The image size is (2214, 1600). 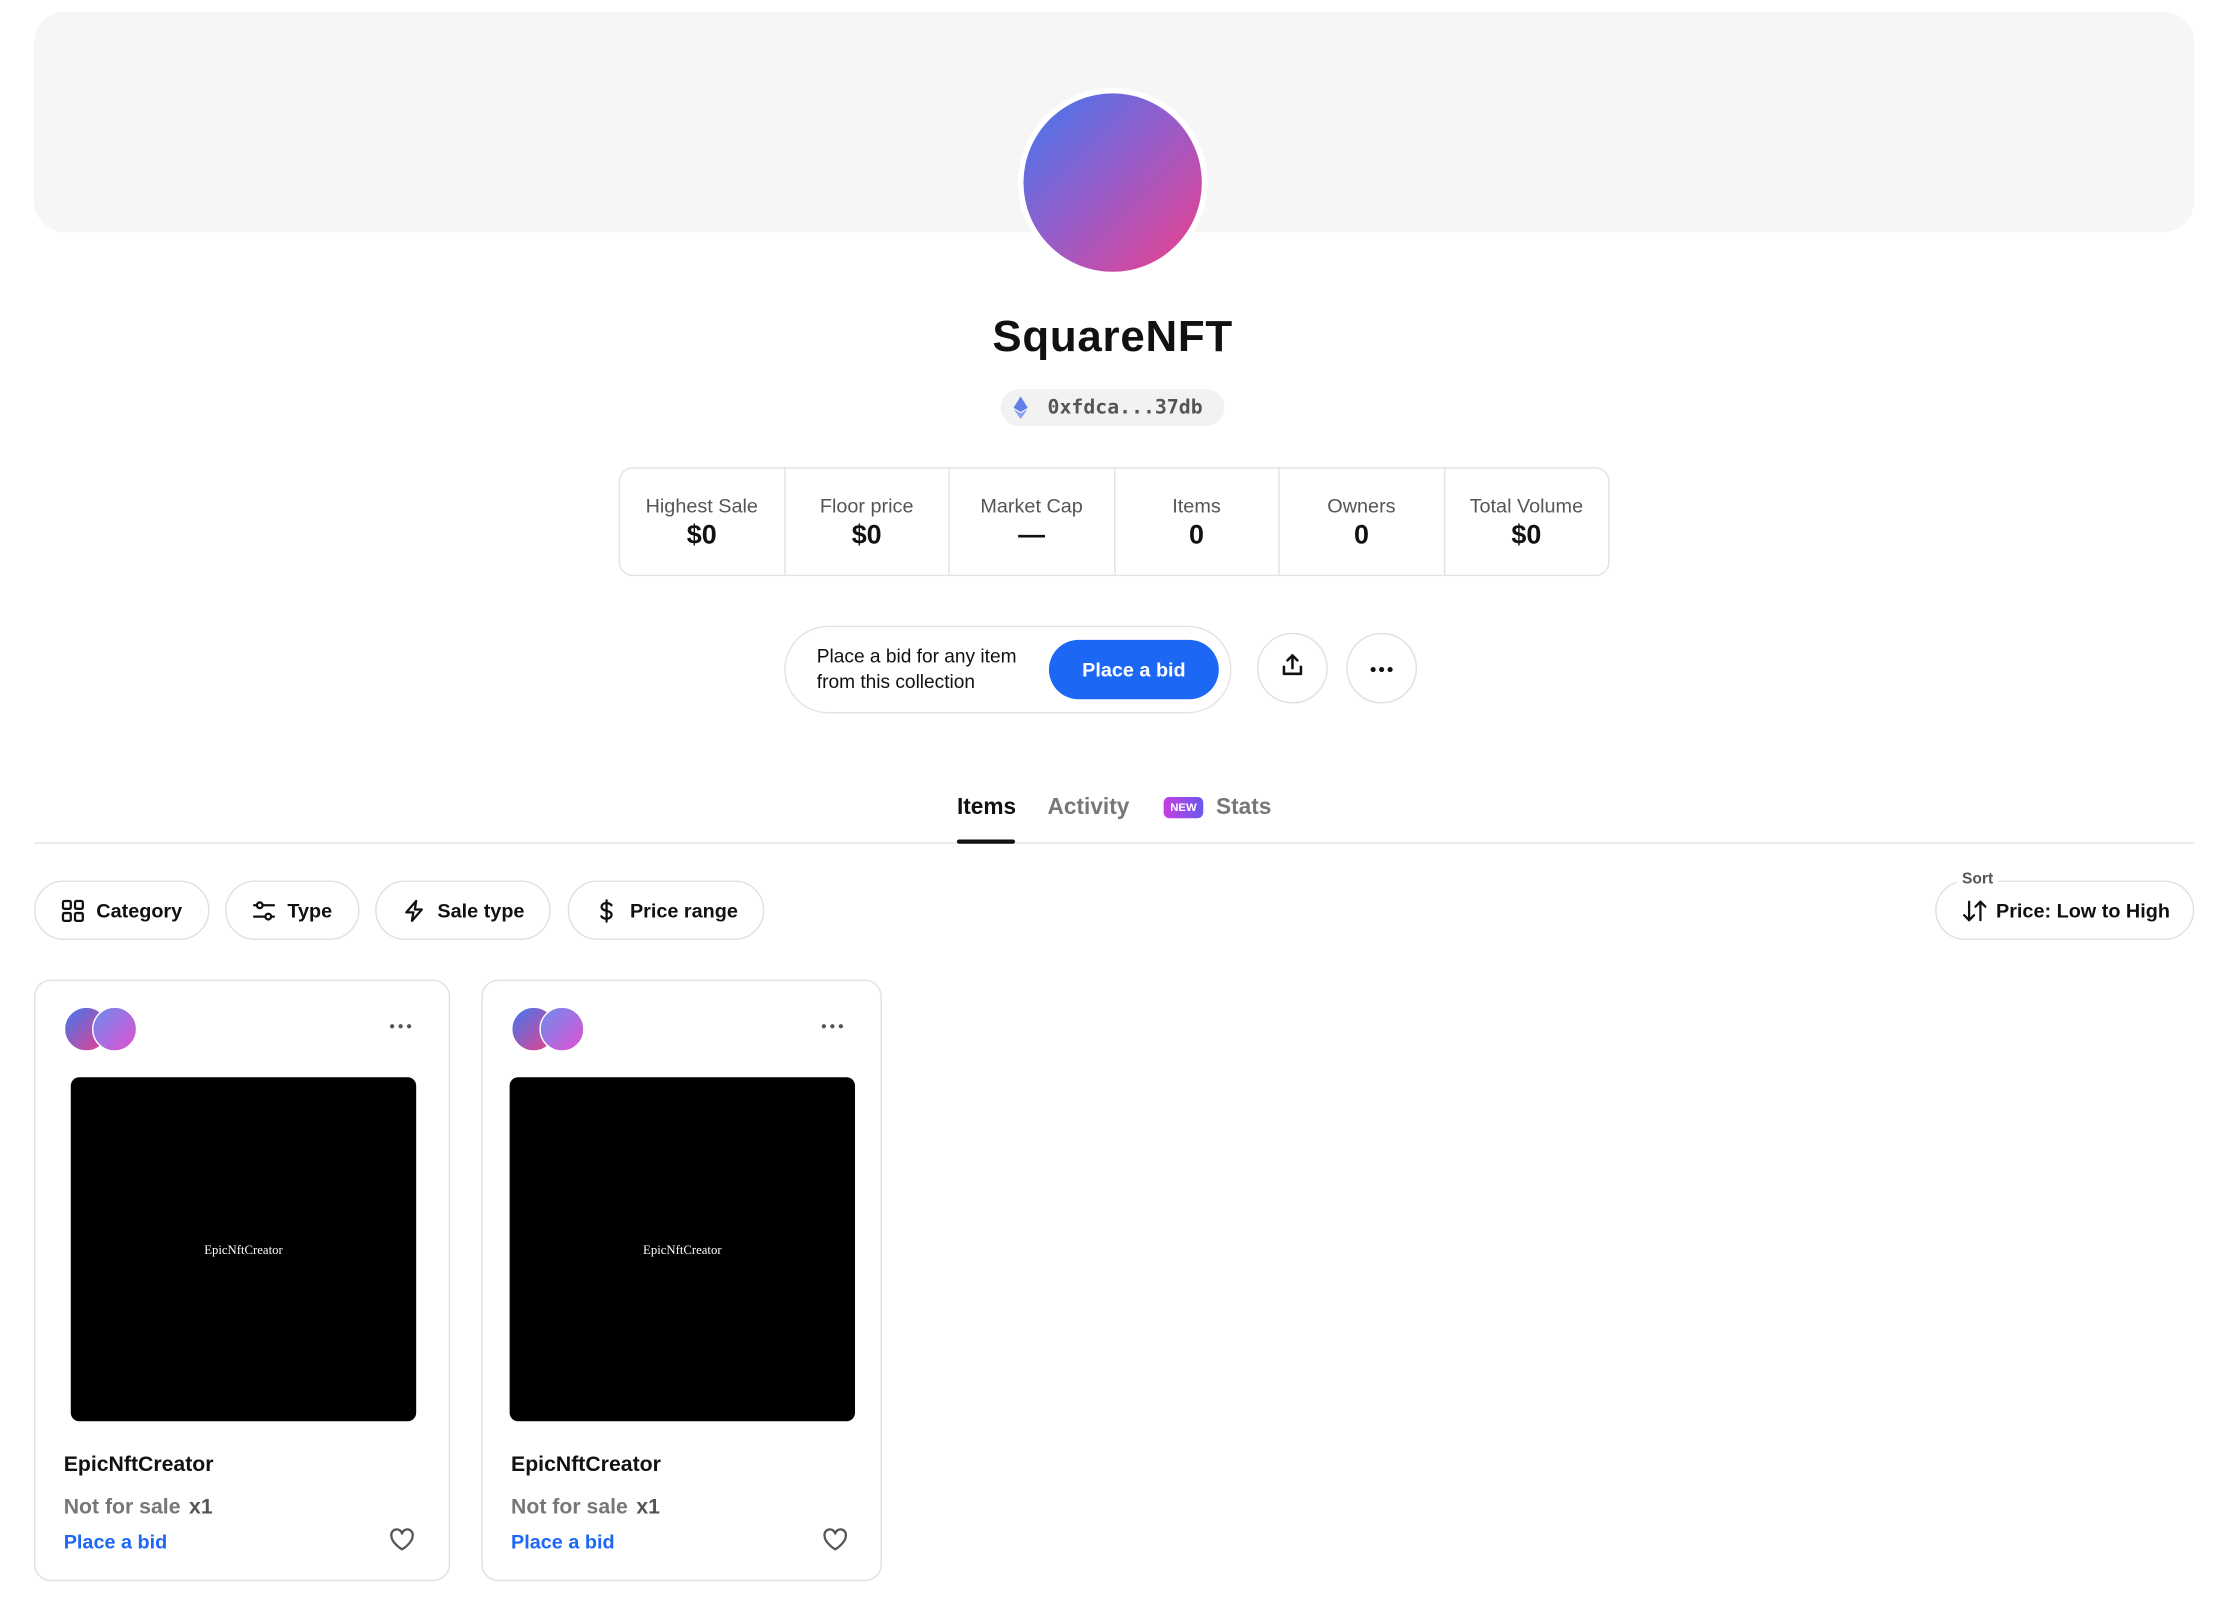 I want to click on stat-highest-sale: Highest Sale $0, so click(x=702, y=521).